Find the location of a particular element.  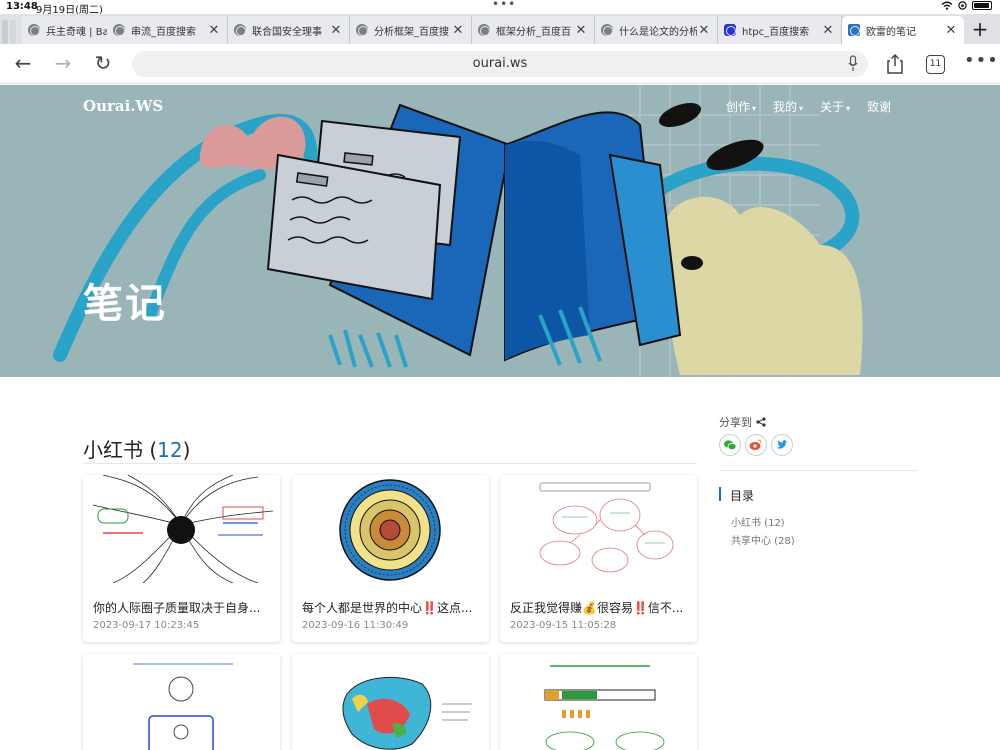

nav-item-about: 关于 ▾ is located at coordinates (835, 106).